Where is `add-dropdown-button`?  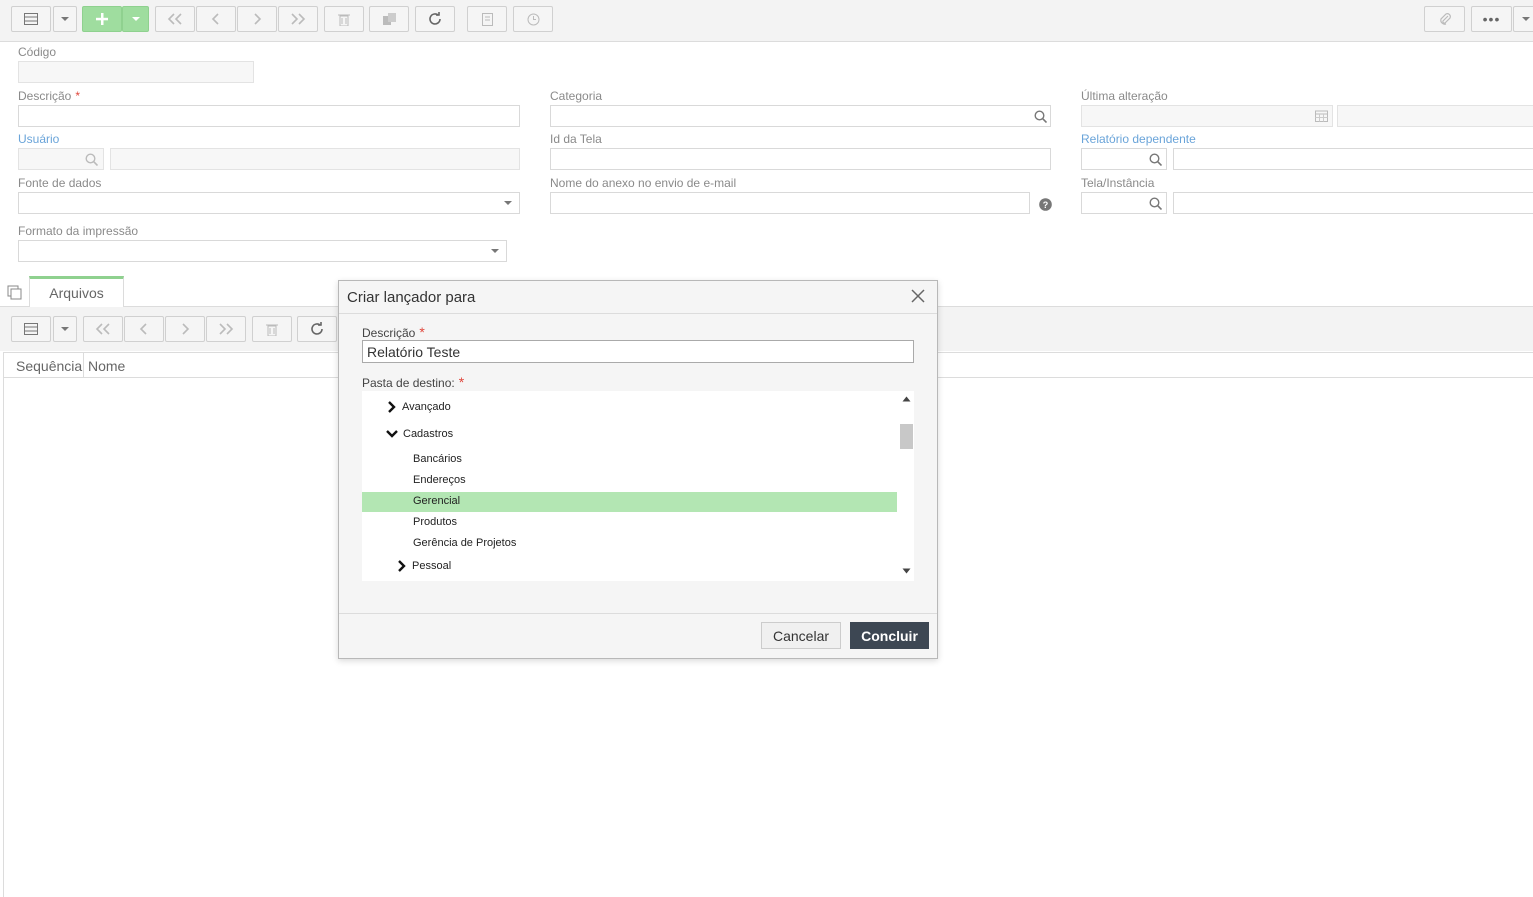 add-dropdown-button is located at coordinates (135, 19).